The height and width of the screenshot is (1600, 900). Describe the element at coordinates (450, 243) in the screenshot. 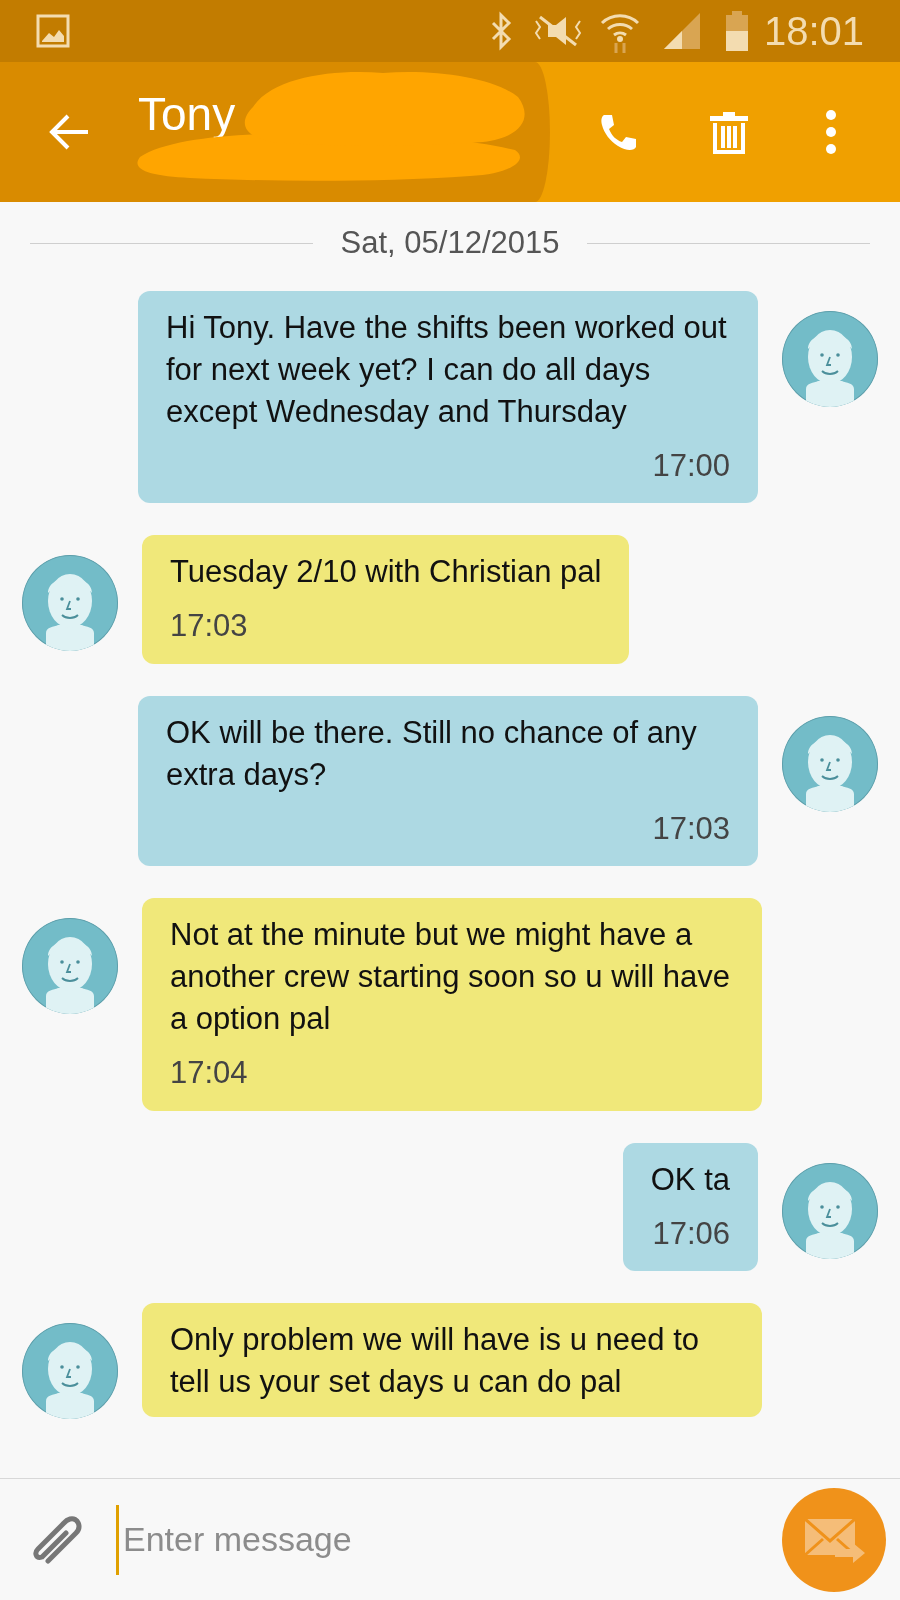

I see `date-divider: Sat, 05/12/2015` at that location.